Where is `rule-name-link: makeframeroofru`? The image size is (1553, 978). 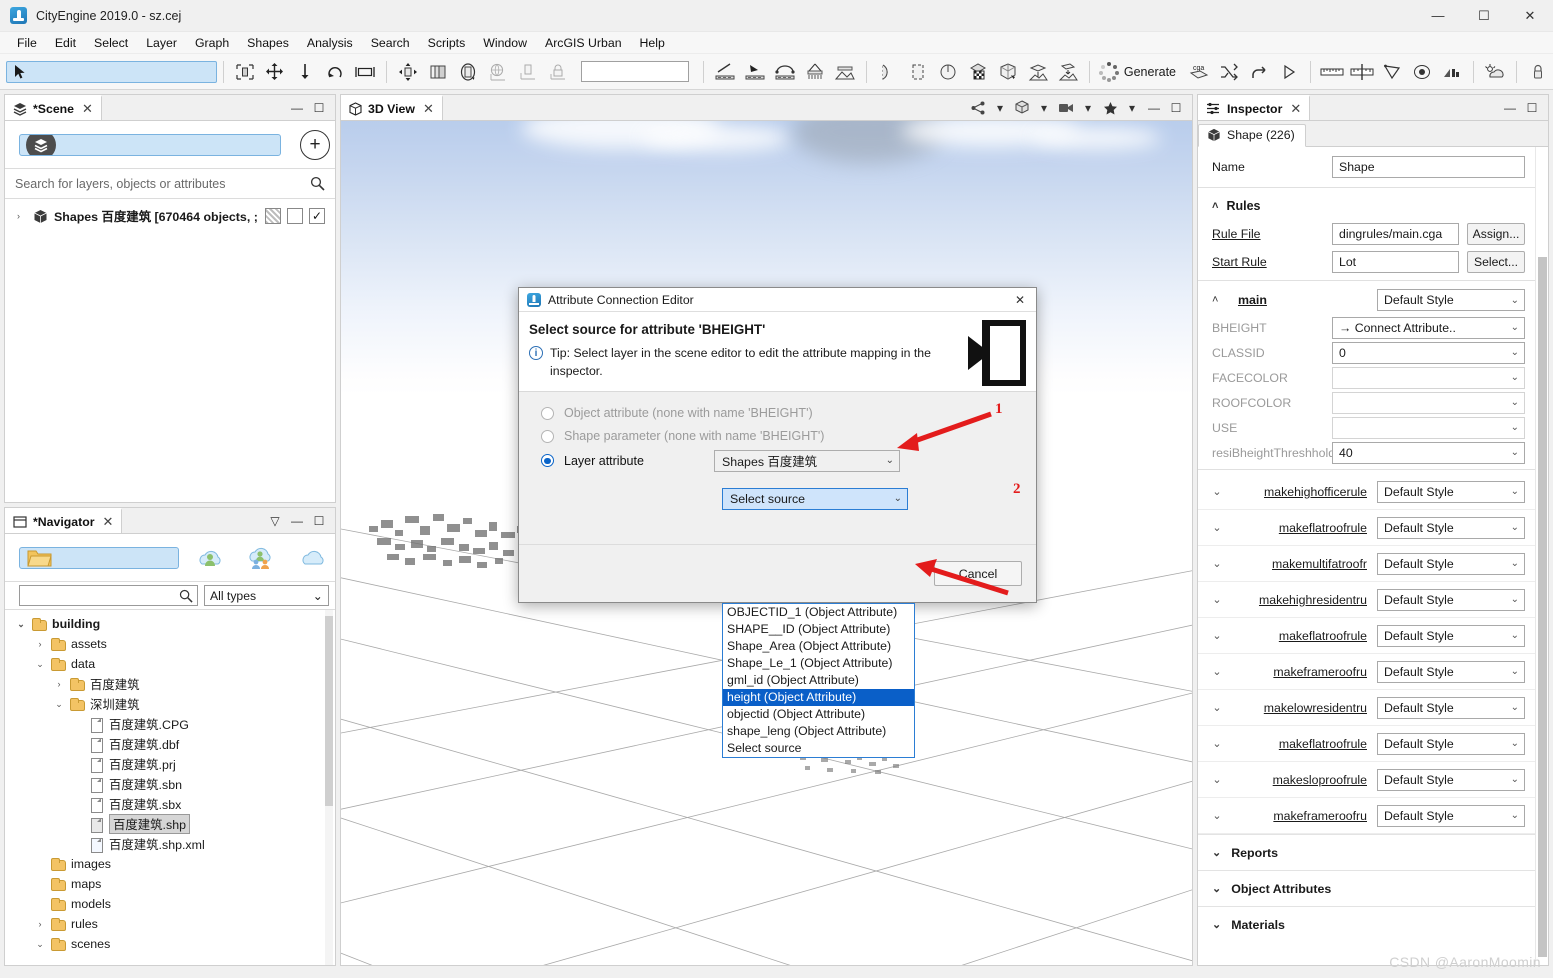
rule-name-link: makeframeroofru is located at coordinates (1301, 672).